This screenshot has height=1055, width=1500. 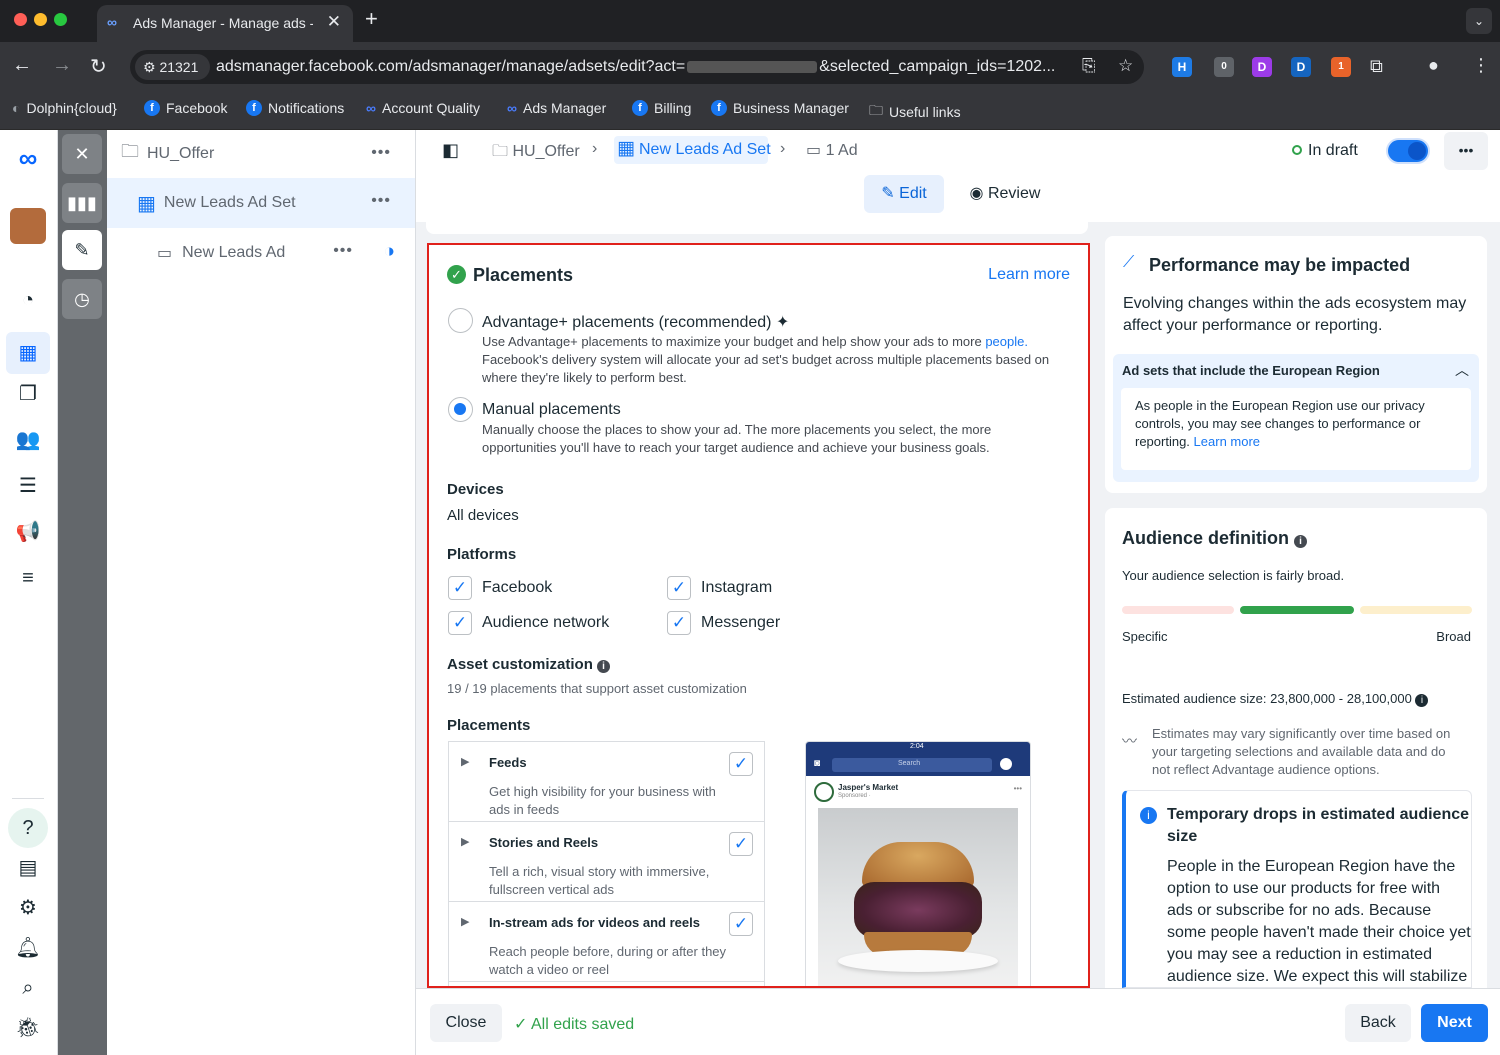 I want to click on extension-doc-icon: 0, so click(x=1224, y=67).